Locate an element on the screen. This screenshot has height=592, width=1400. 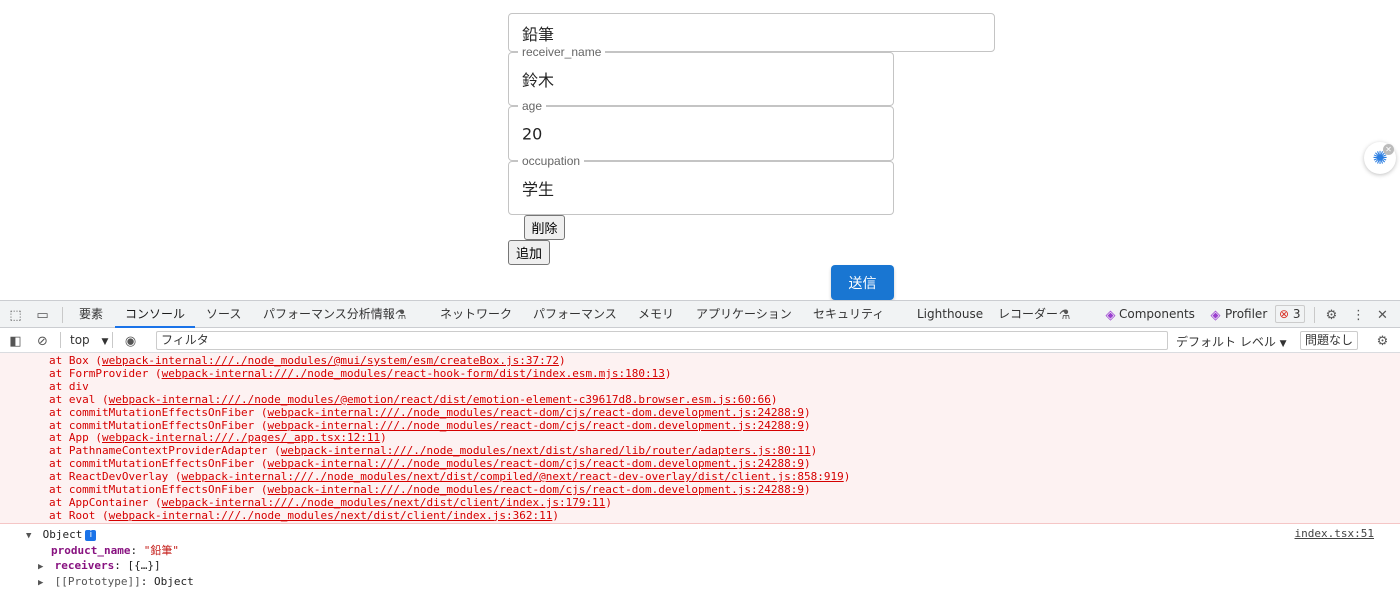
react-components-icon: ◈ is located at coordinates (1110, 314).